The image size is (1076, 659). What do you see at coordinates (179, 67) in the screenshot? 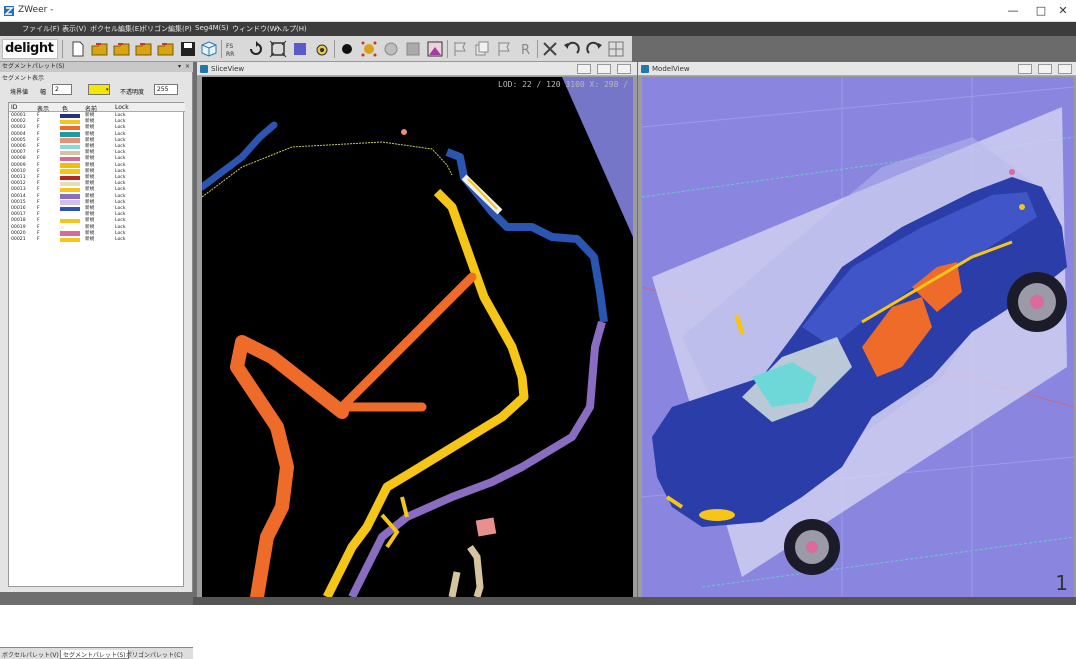
I see `pin-icon: ▾` at bounding box center [179, 67].